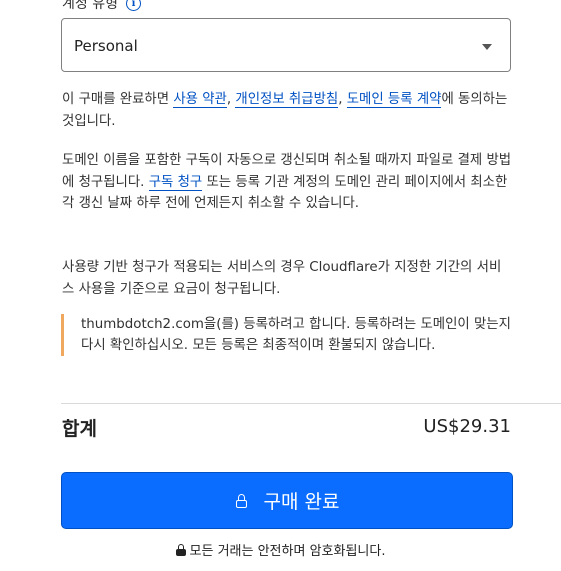 This screenshot has width=561, height=571. What do you see at coordinates (133, 5) in the screenshot?
I see `info-icon: i` at bounding box center [133, 5].